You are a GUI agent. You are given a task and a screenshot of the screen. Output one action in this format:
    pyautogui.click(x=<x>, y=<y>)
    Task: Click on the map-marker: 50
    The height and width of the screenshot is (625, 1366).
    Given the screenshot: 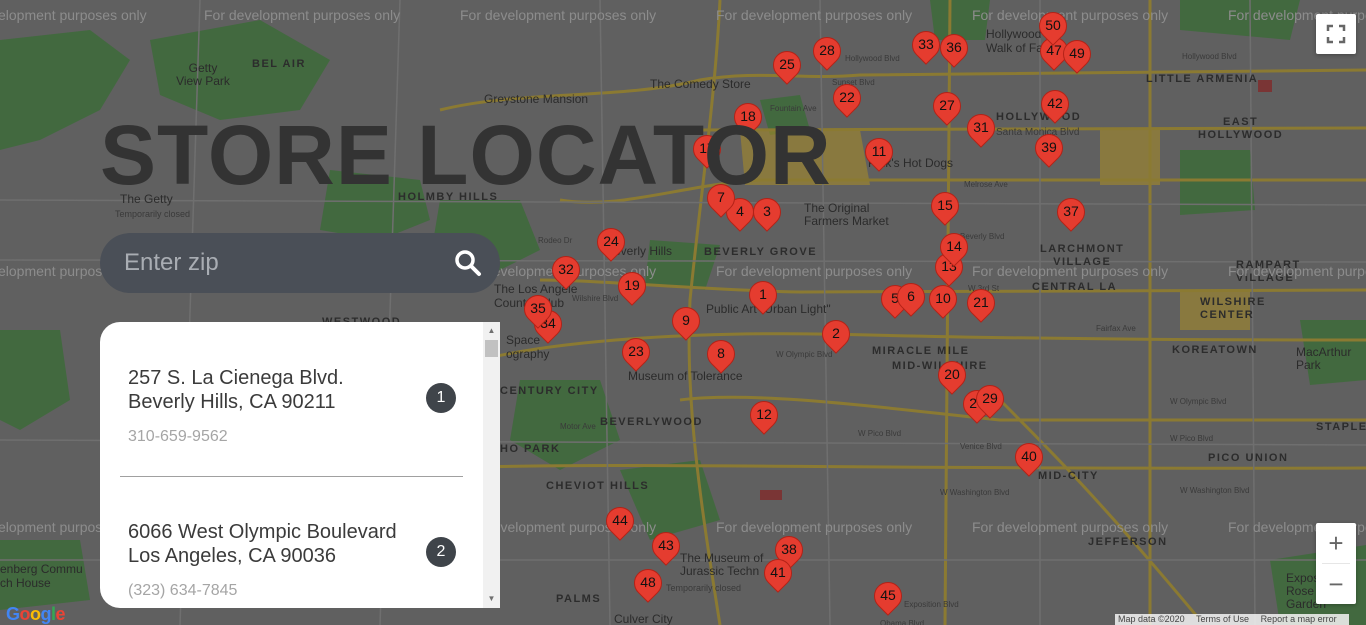 What is the action you would take?
    pyautogui.click(x=1053, y=31)
    